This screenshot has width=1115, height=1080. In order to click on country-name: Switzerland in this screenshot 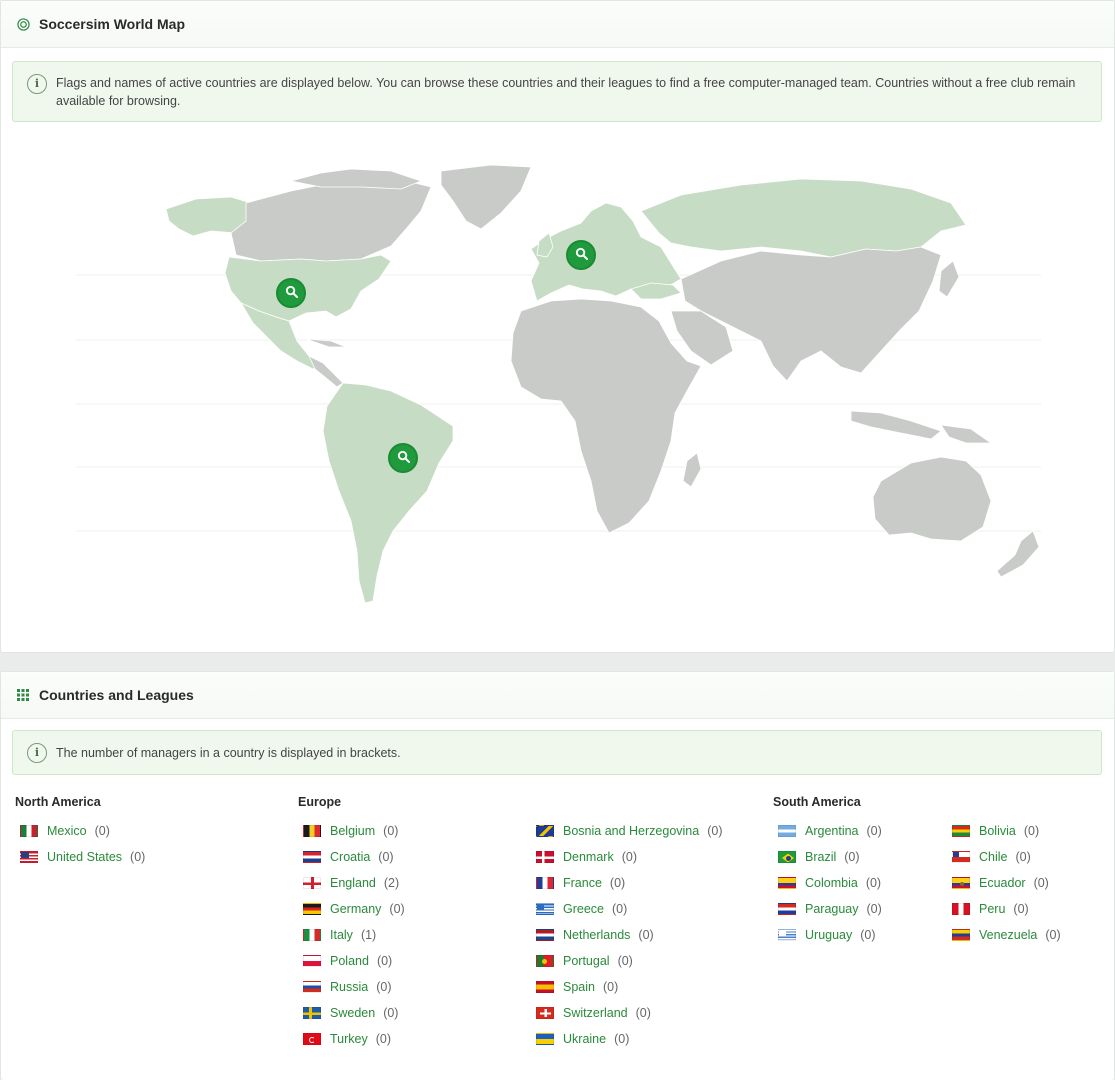, I will do `click(595, 1013)`.